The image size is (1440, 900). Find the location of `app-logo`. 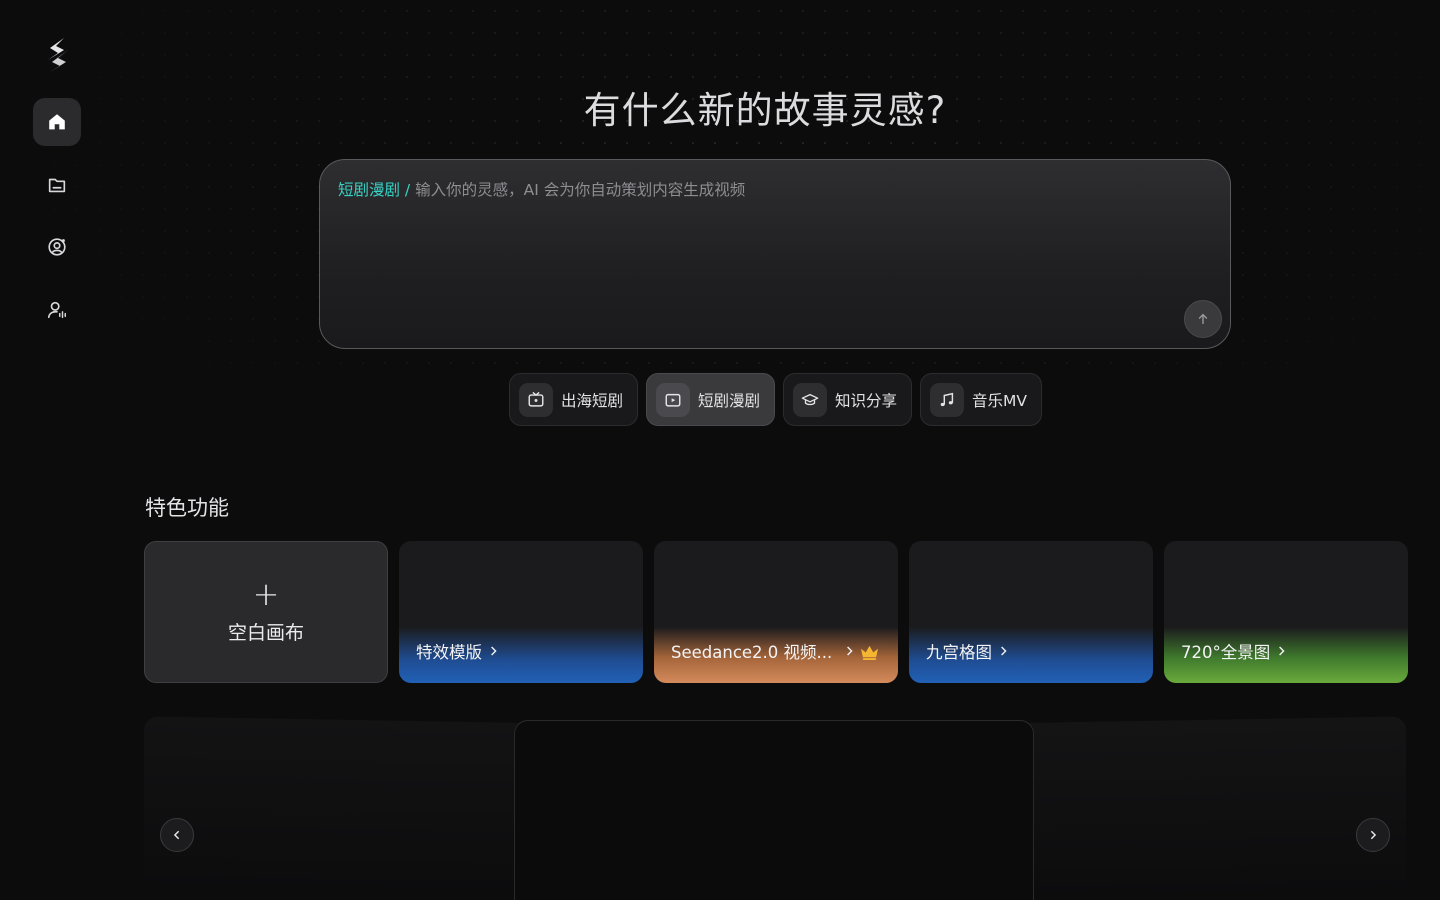

app-logo is located at coordinates (58, 55).